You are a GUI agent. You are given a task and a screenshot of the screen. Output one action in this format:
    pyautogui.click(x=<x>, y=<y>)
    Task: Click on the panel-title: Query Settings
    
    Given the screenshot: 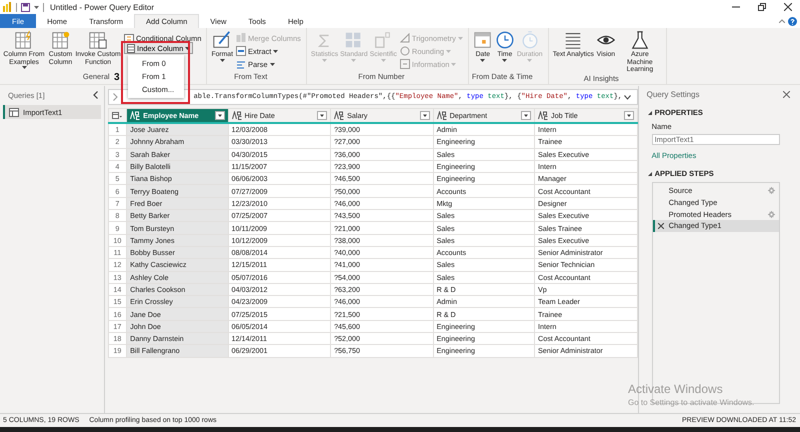 What is the action you would take?
    pyautogui.click(x=673, y=94)
    